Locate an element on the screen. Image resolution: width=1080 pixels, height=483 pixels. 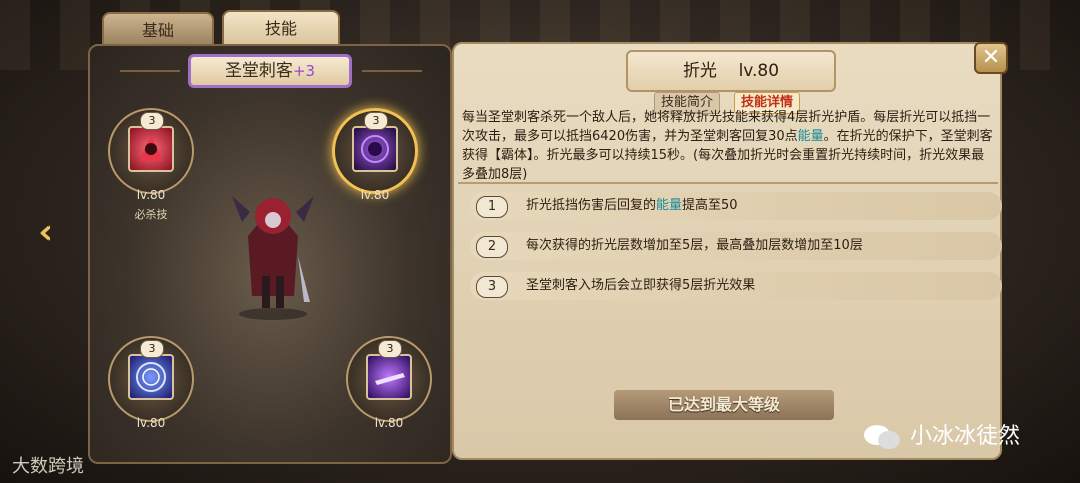
upgrade-number: 2 is located at coordinates (492, 247).